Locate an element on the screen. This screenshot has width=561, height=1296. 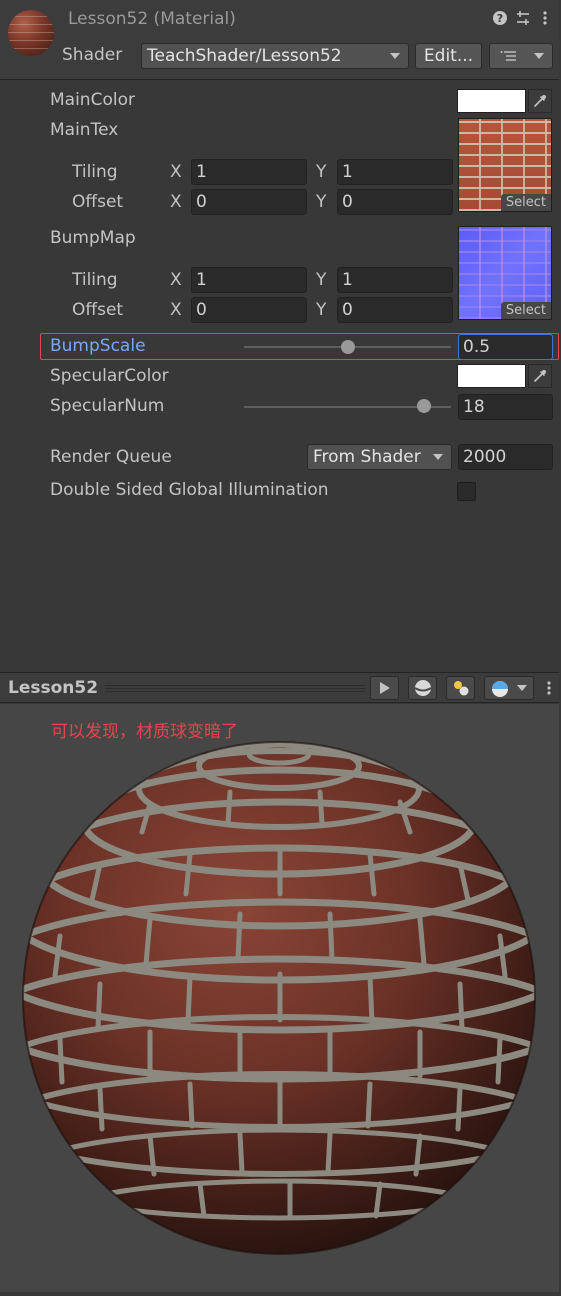
main-tex-tiling-x-label: X is located at coordinates (176, 172).